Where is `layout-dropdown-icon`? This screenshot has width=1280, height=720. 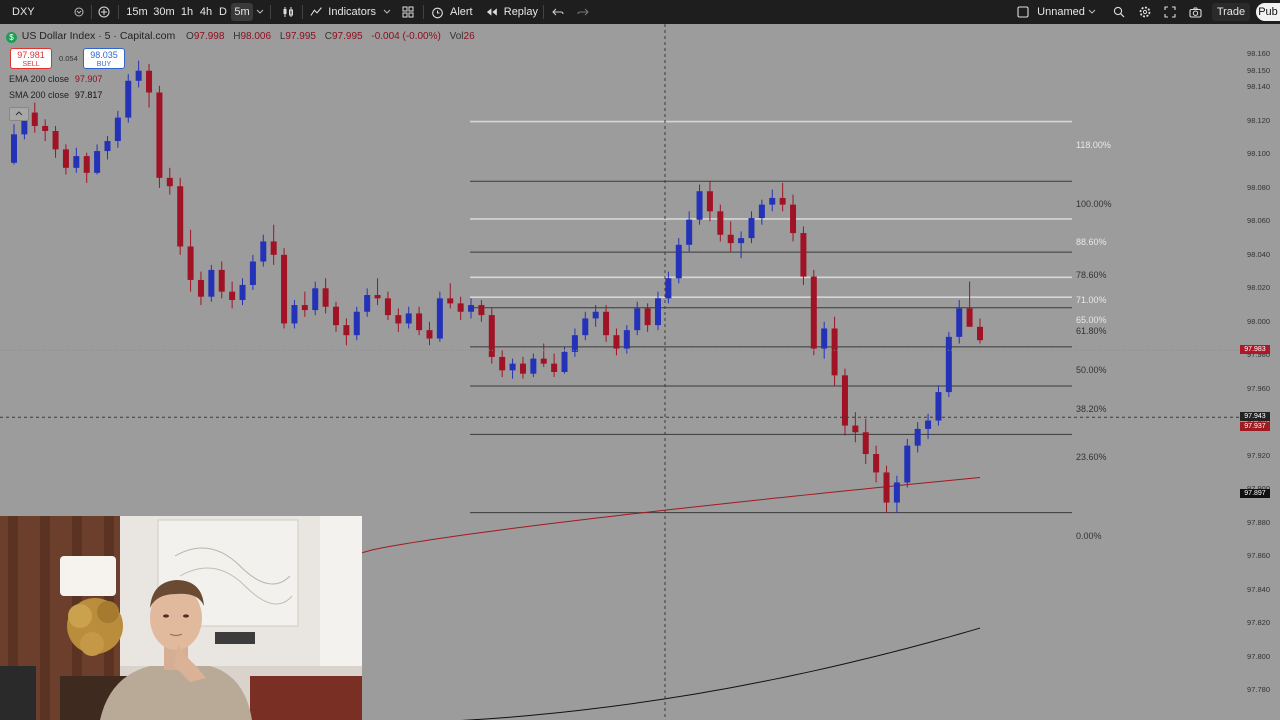
layout-dropdown-icon is located at coordinates (1092, 12).